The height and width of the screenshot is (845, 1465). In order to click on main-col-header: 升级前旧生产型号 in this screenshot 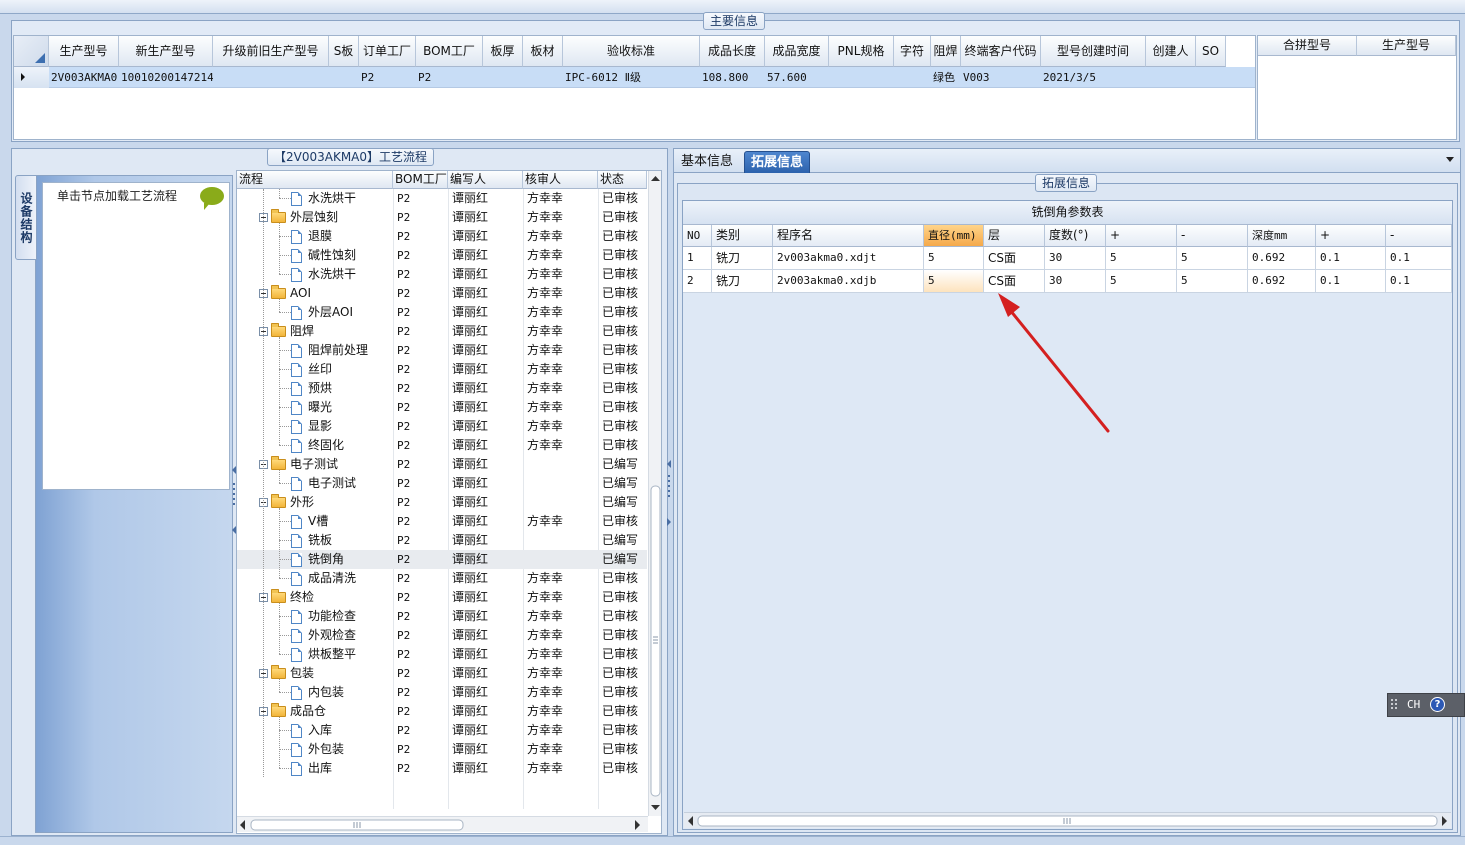, I will do `click(271, 51)`.